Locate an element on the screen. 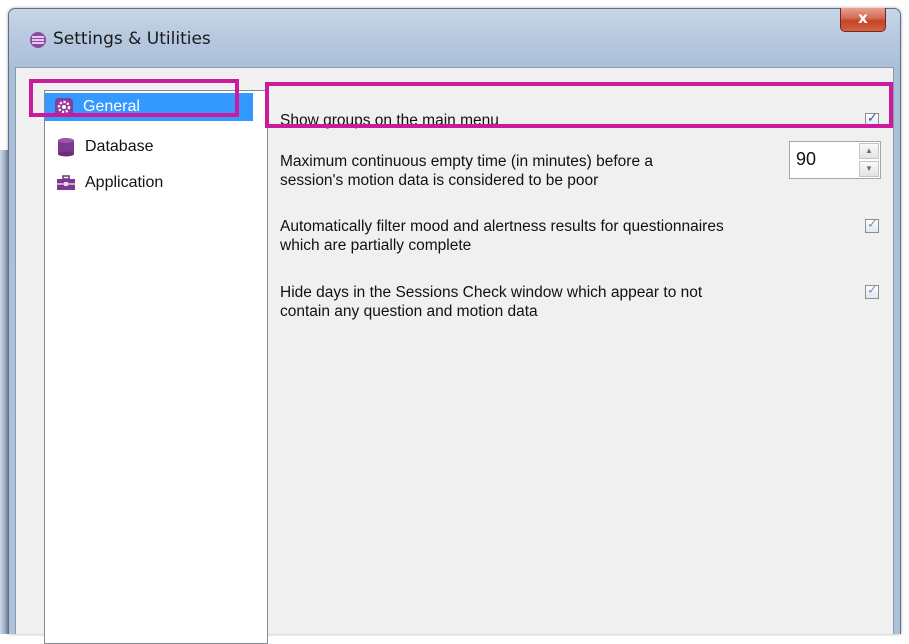 The height and width of the screenshot is (644, 909). show-groups-checkbox: ✓ is located at coordinates (872, 119).